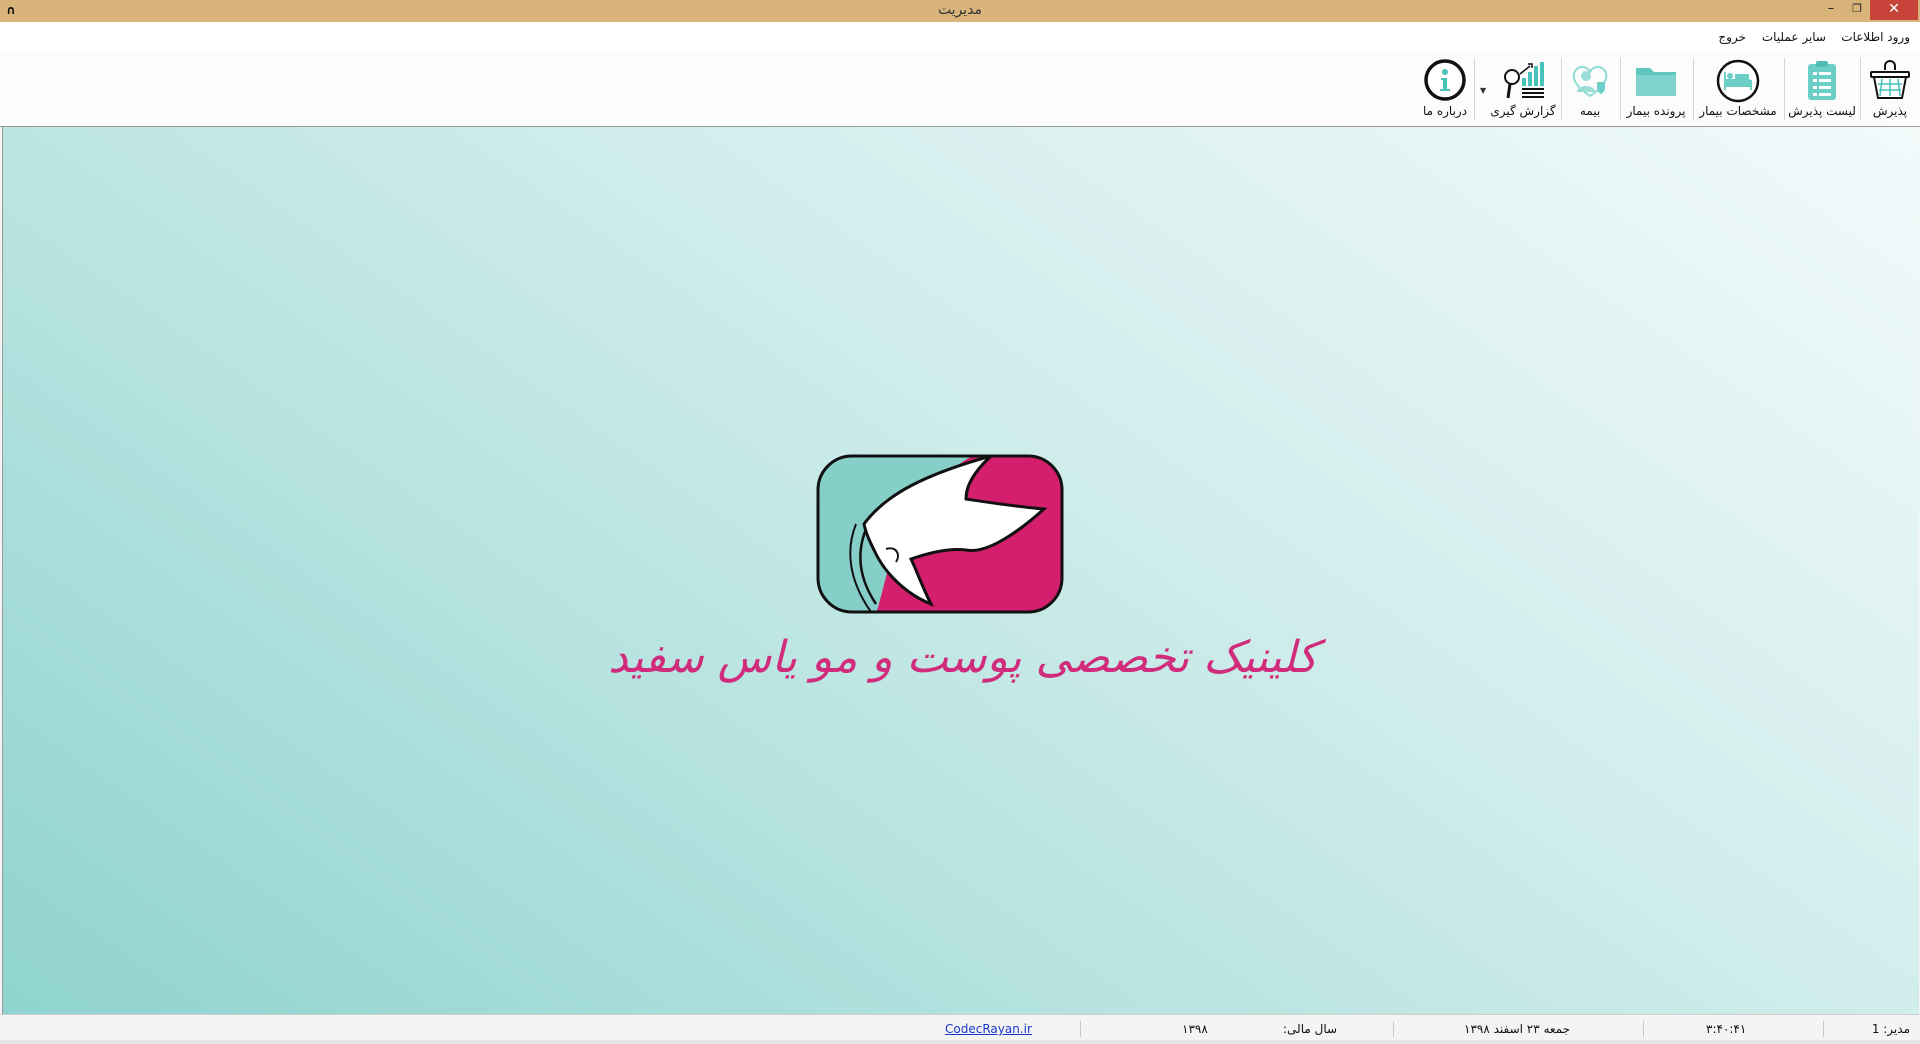 The width and height of the screenshot is (1920, 1044). Describe the element at coordinates (1523, 111) in the screenshot. I see `reports-label: گزارش گیری` at that location.